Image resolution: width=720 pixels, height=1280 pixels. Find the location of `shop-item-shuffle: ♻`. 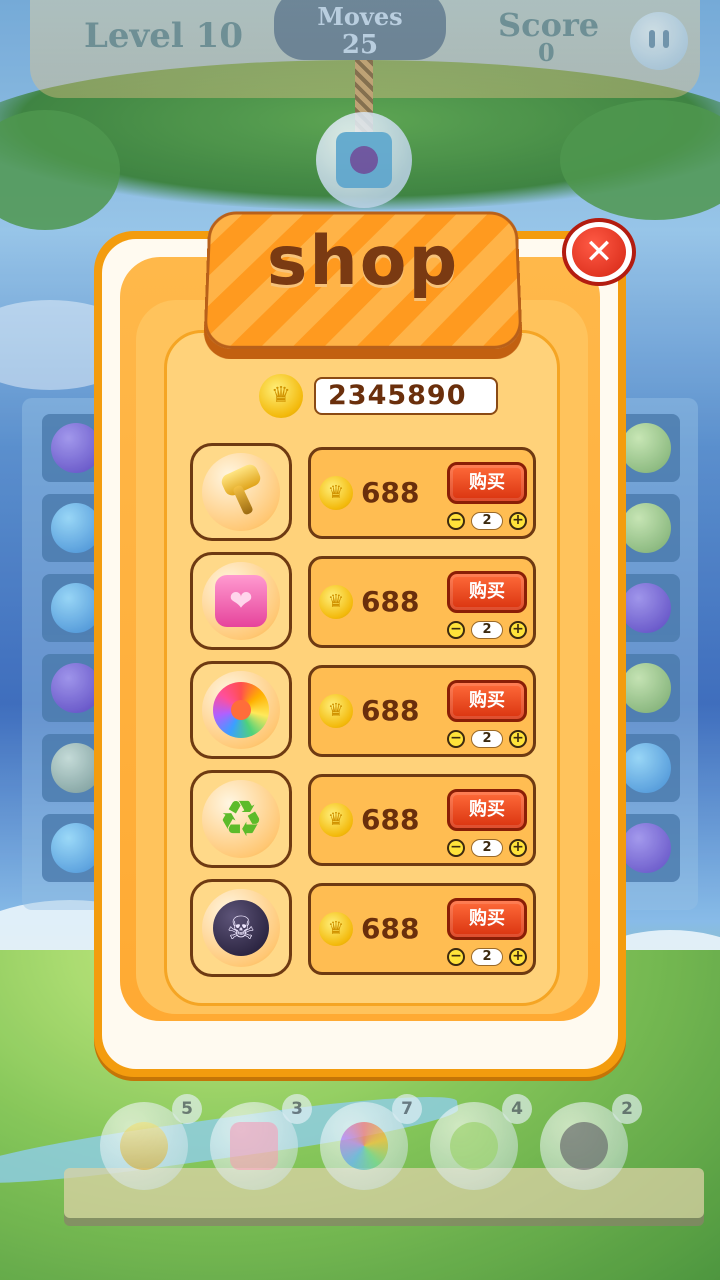

shop-item-shuffle: ♻ is located at coordinates (241, 819).